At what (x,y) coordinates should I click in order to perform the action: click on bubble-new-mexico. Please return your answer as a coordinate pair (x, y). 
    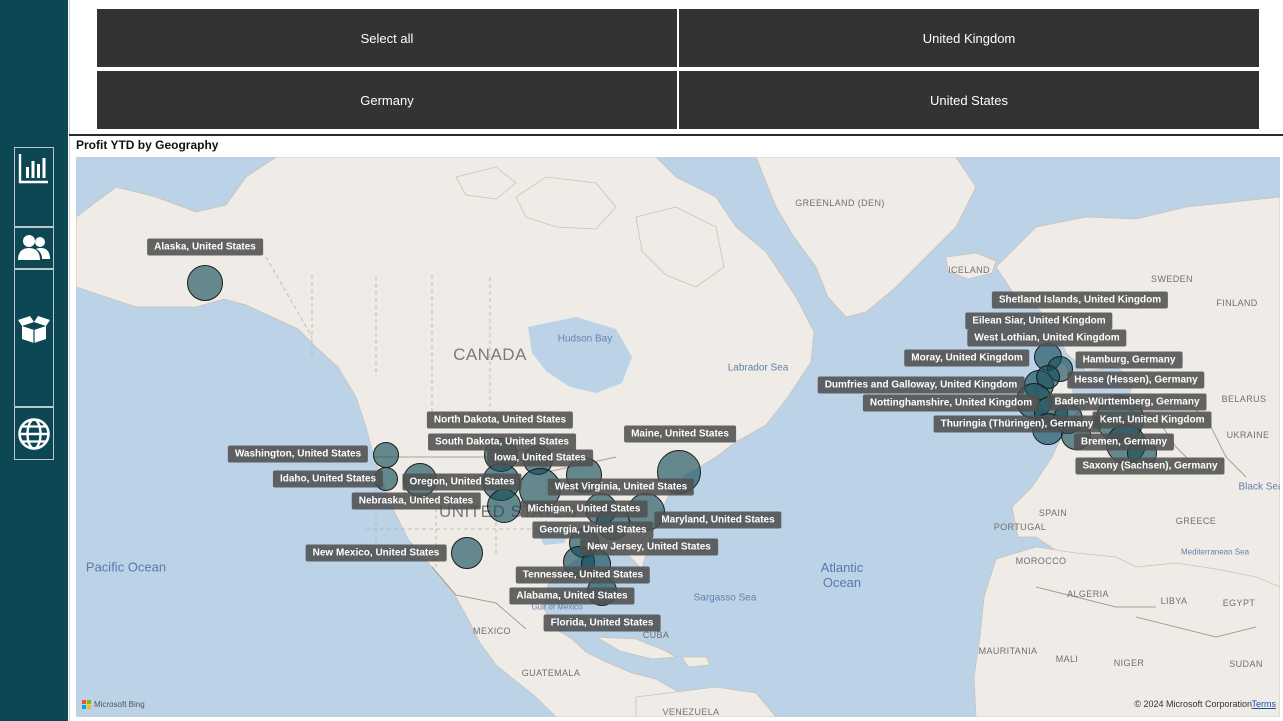
    Looking at the image, I should click on (467, 553).